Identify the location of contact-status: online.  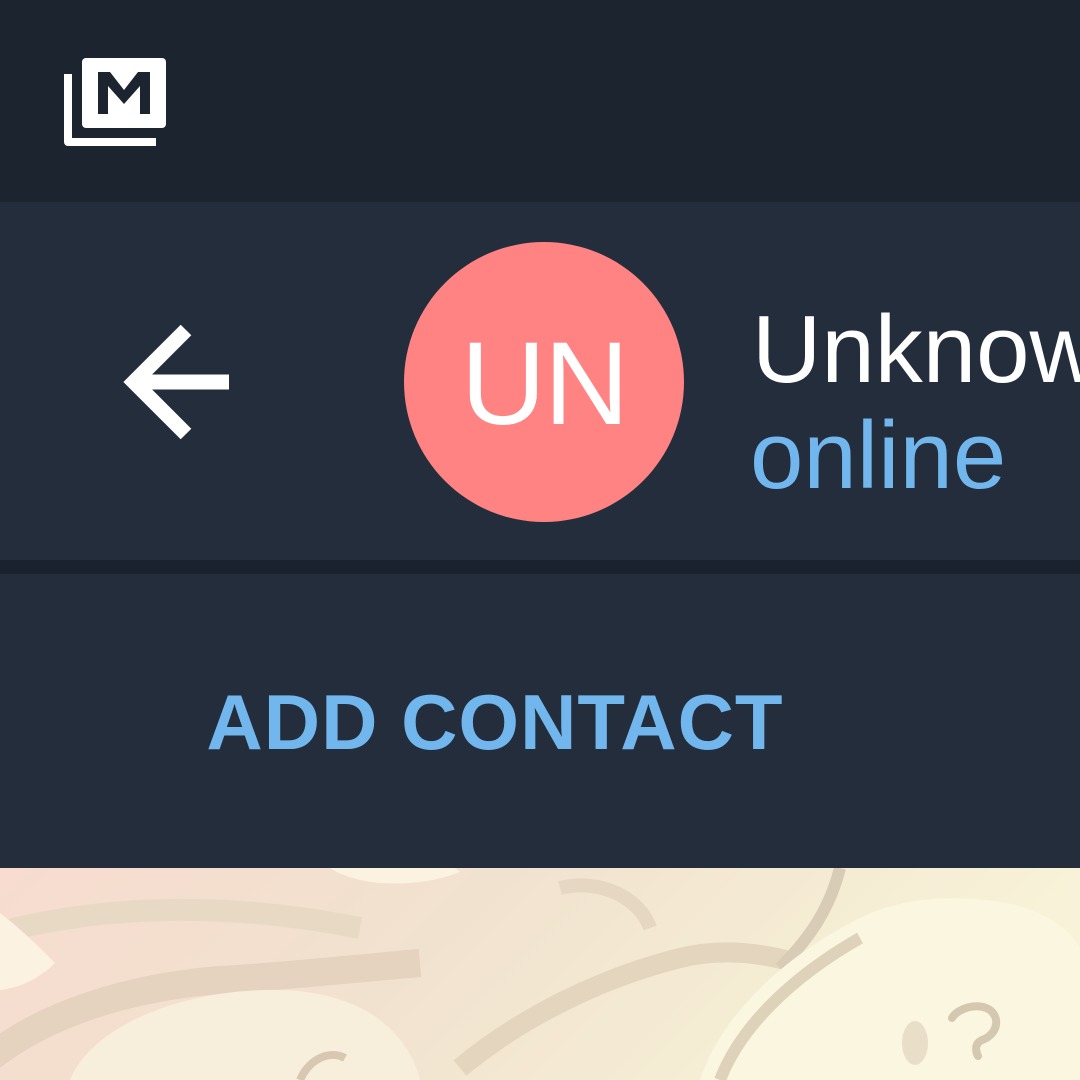
(878, 455).